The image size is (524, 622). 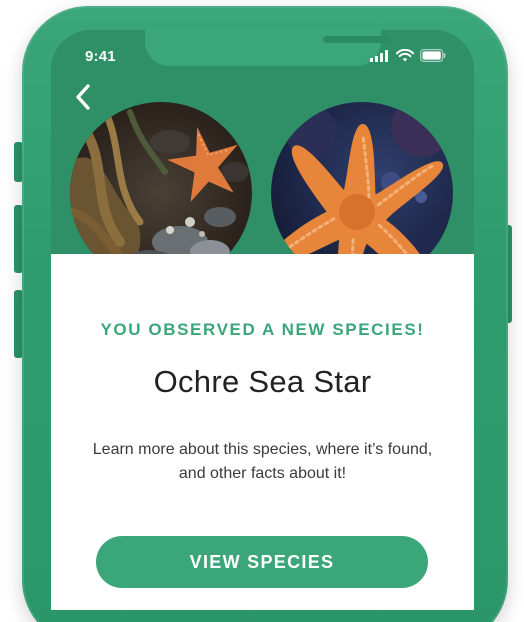 I want to click on status-icons, so click(x=408, y=55).